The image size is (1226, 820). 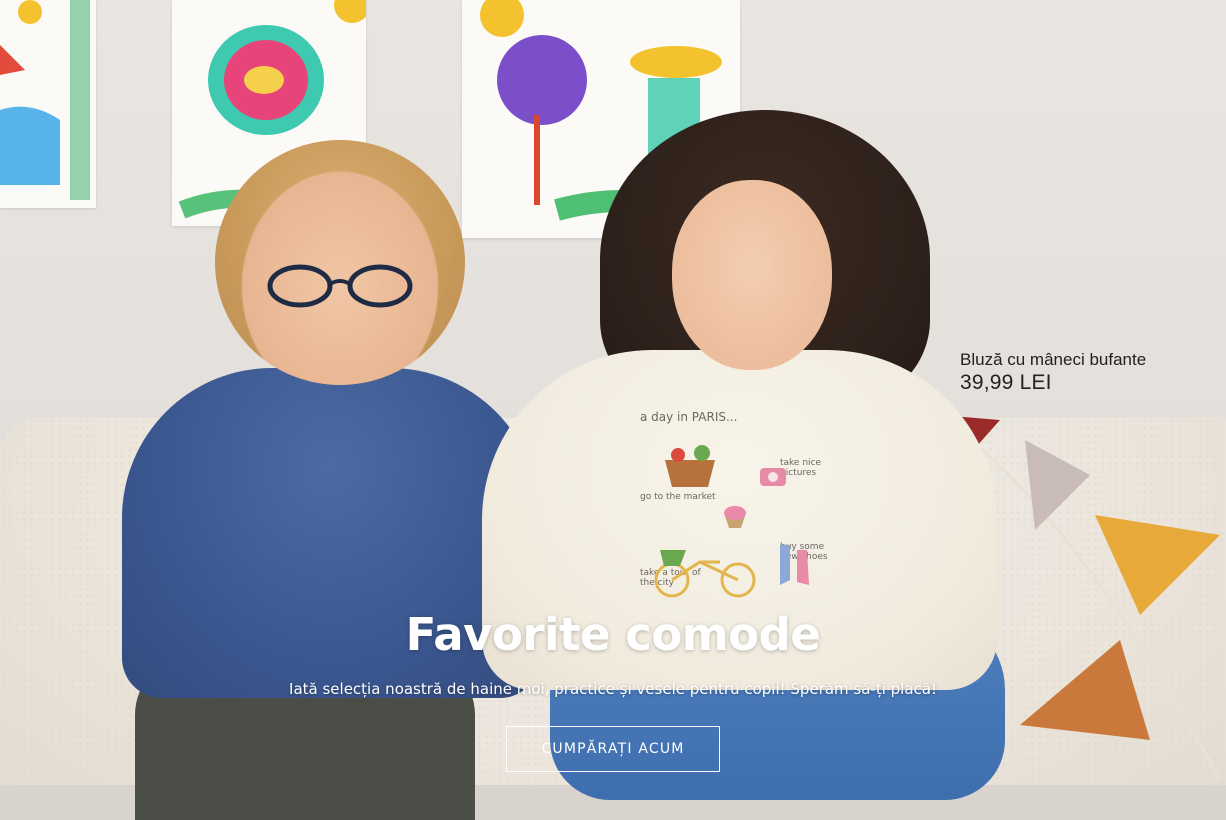 What do you see at coordinates (735, 517) in the screenshot?
I see `cupcake-icon` at bounding box center [735, 517].